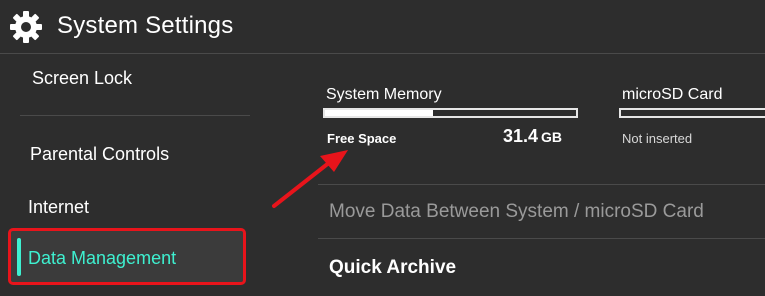 The height and width of the screenshot is (296, 765). I want to click on page-title: System Settings, so click(145, 25).